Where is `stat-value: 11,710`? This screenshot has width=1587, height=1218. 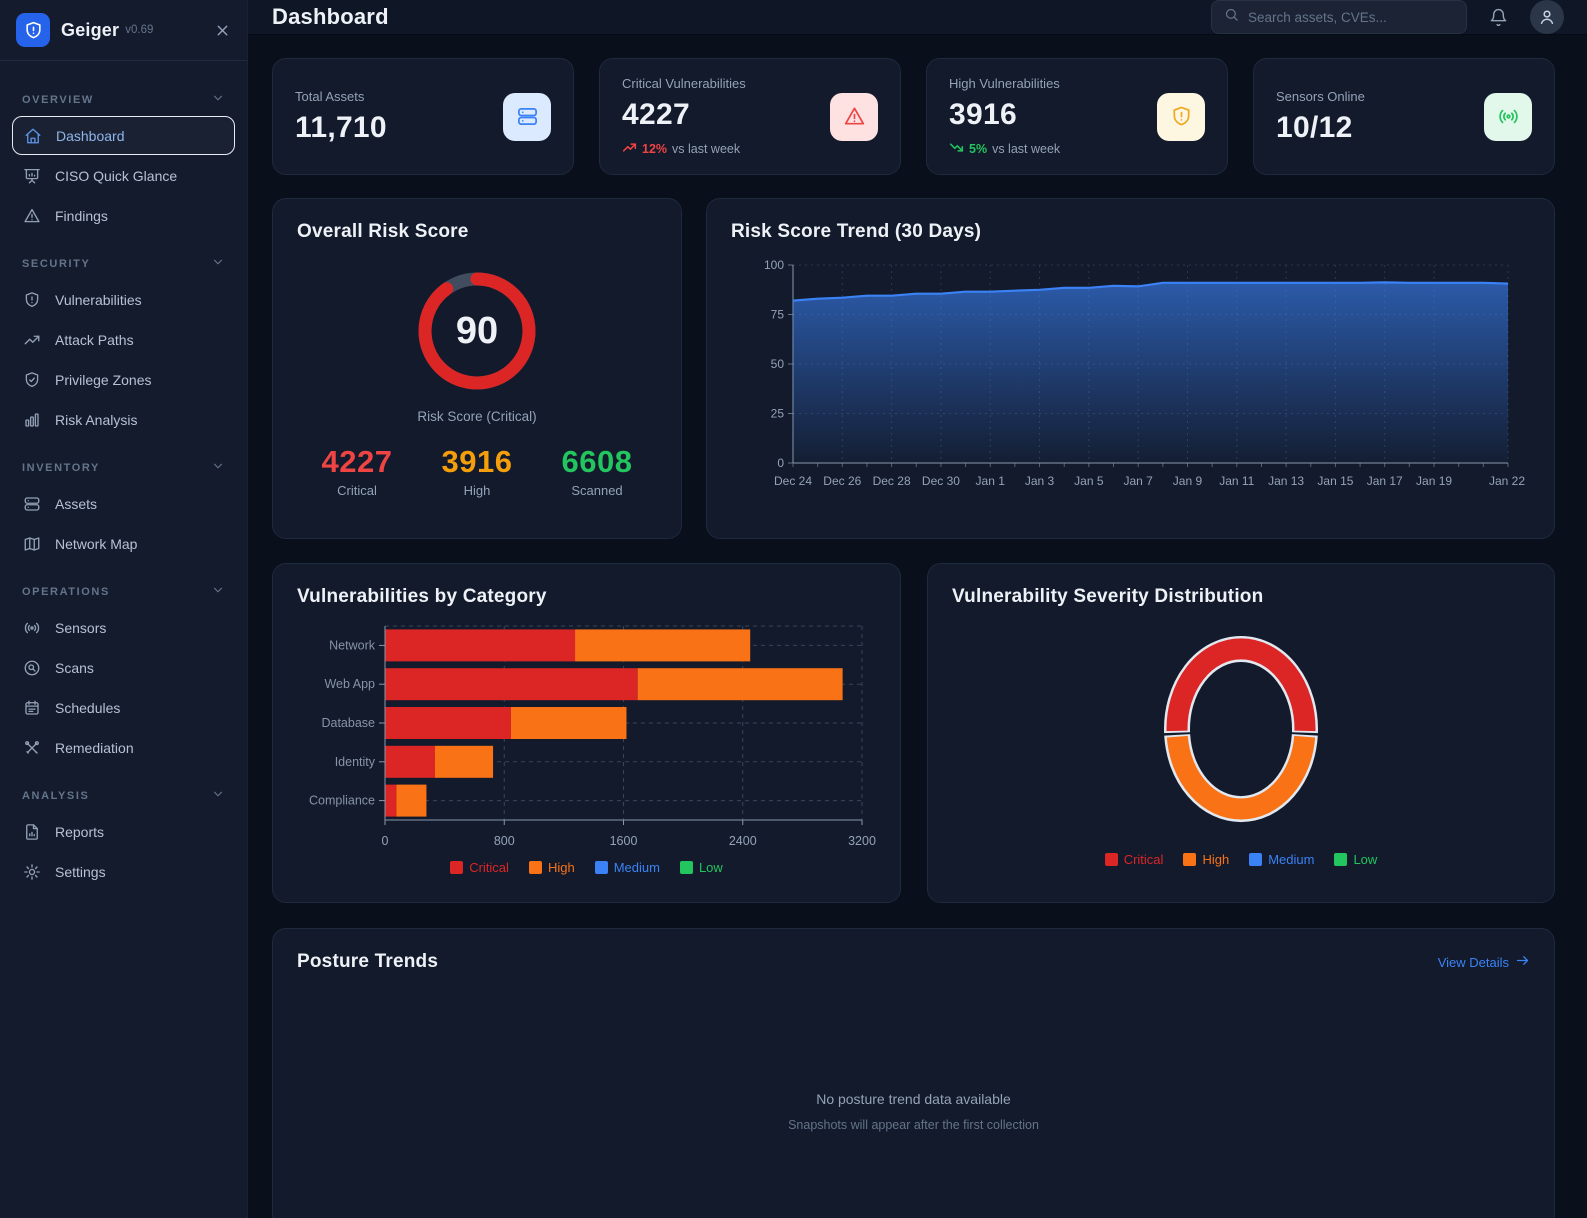
stat-value: 11,710 is located at coordinates (341, 127).